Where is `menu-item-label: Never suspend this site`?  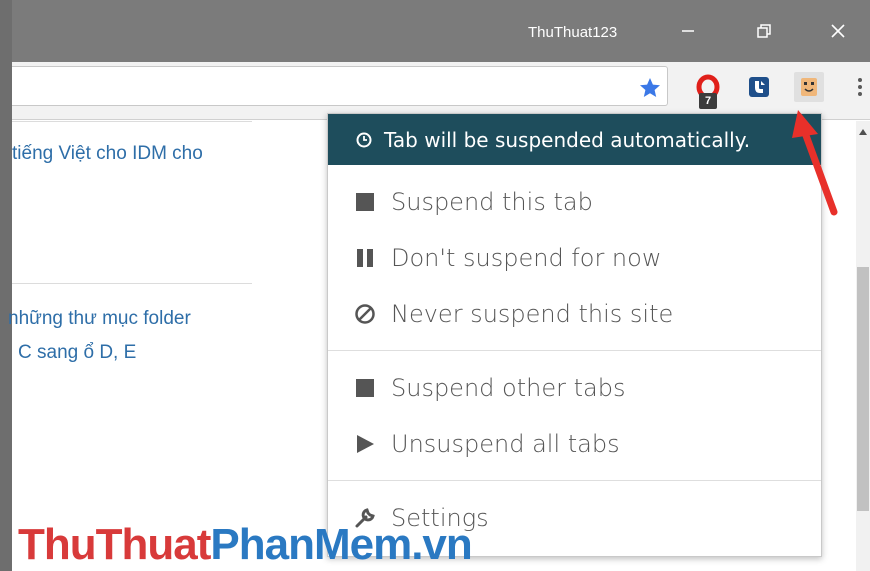
menu-item-label: Never suspend this site is located at coordinates (532, 314).